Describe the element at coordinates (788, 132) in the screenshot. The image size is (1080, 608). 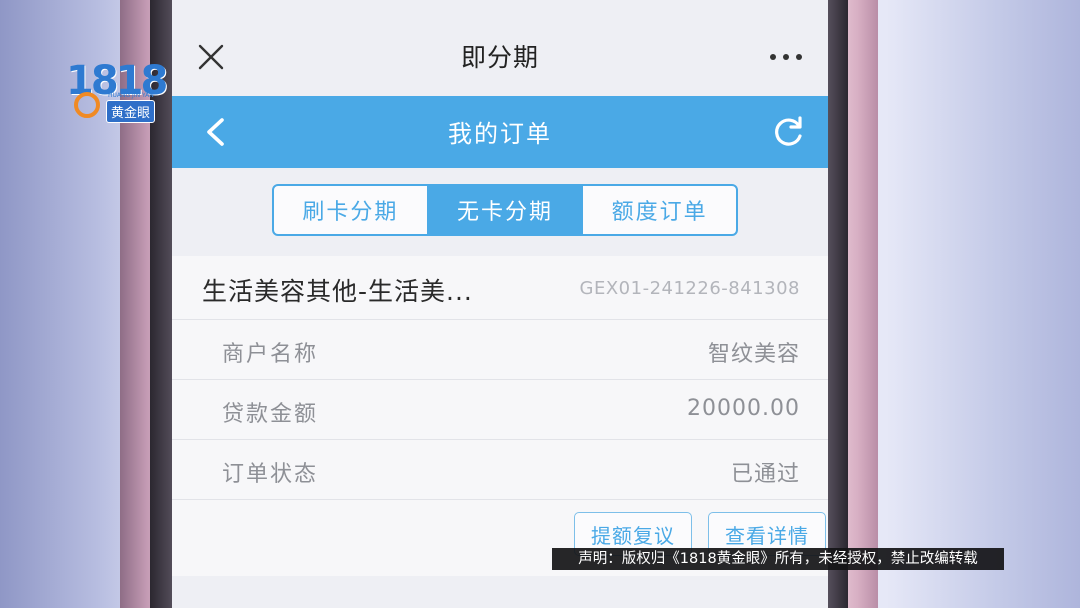
I see `refresh-icon` at that location.